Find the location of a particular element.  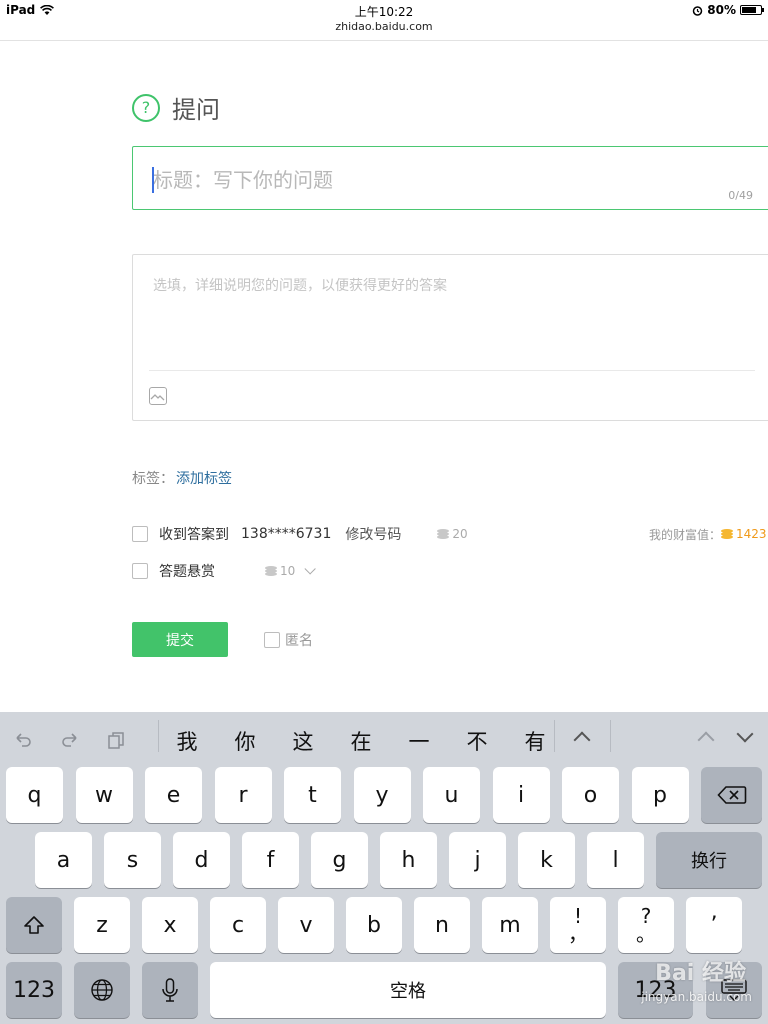

key-e: e is located at coordinates (173, 795).